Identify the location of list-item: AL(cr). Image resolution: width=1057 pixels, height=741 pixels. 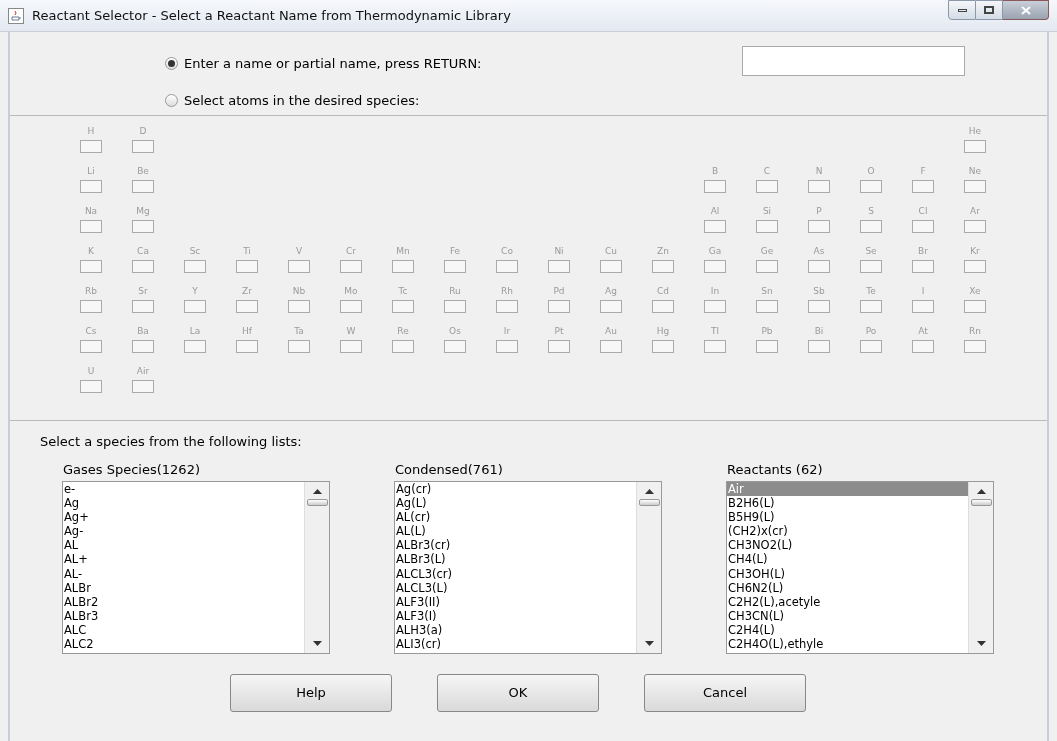
(515, 517).